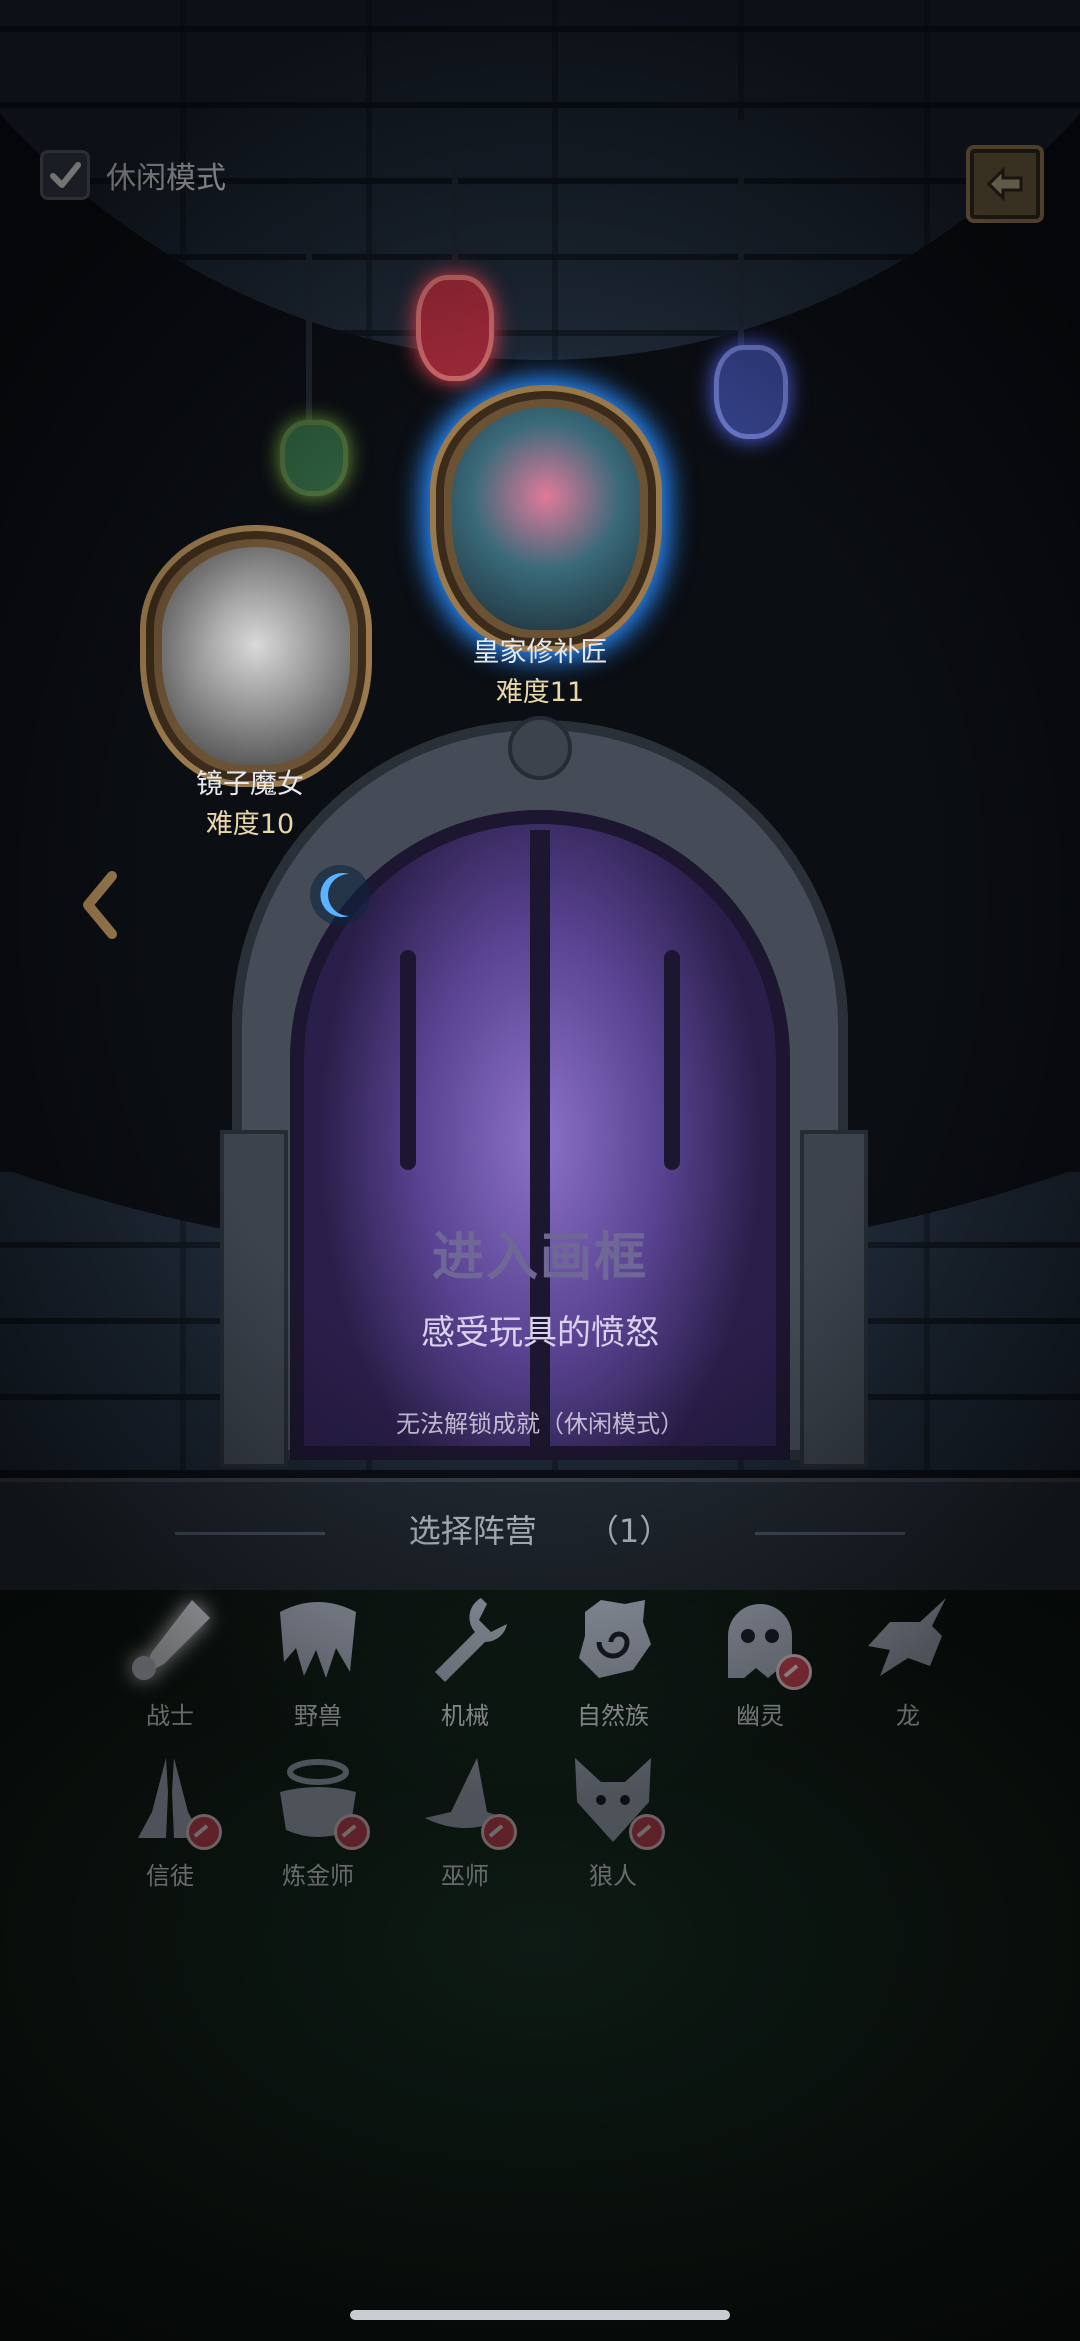 This screenshot has width=1080, height=2341. I want to click on portrait-royal-tinker, so click(546, 518).